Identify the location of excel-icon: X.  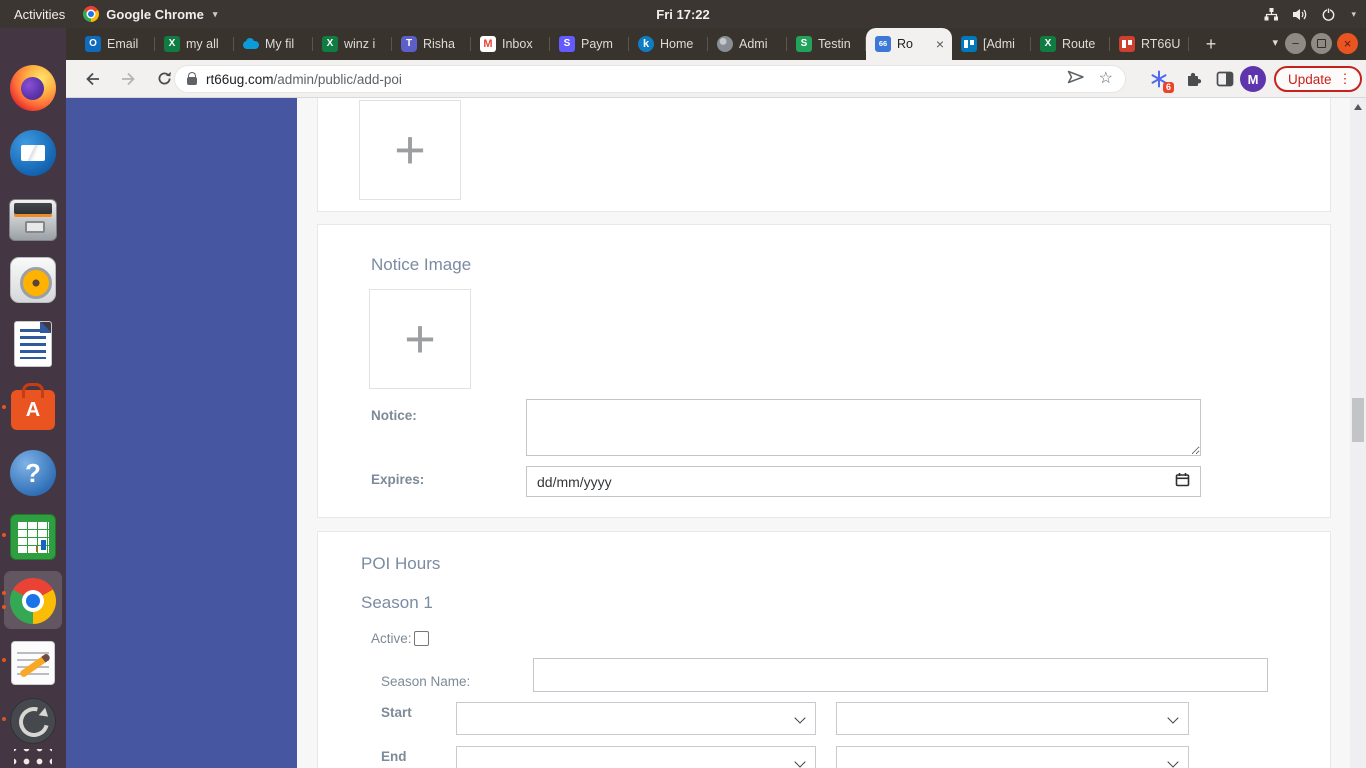
(172, 44).